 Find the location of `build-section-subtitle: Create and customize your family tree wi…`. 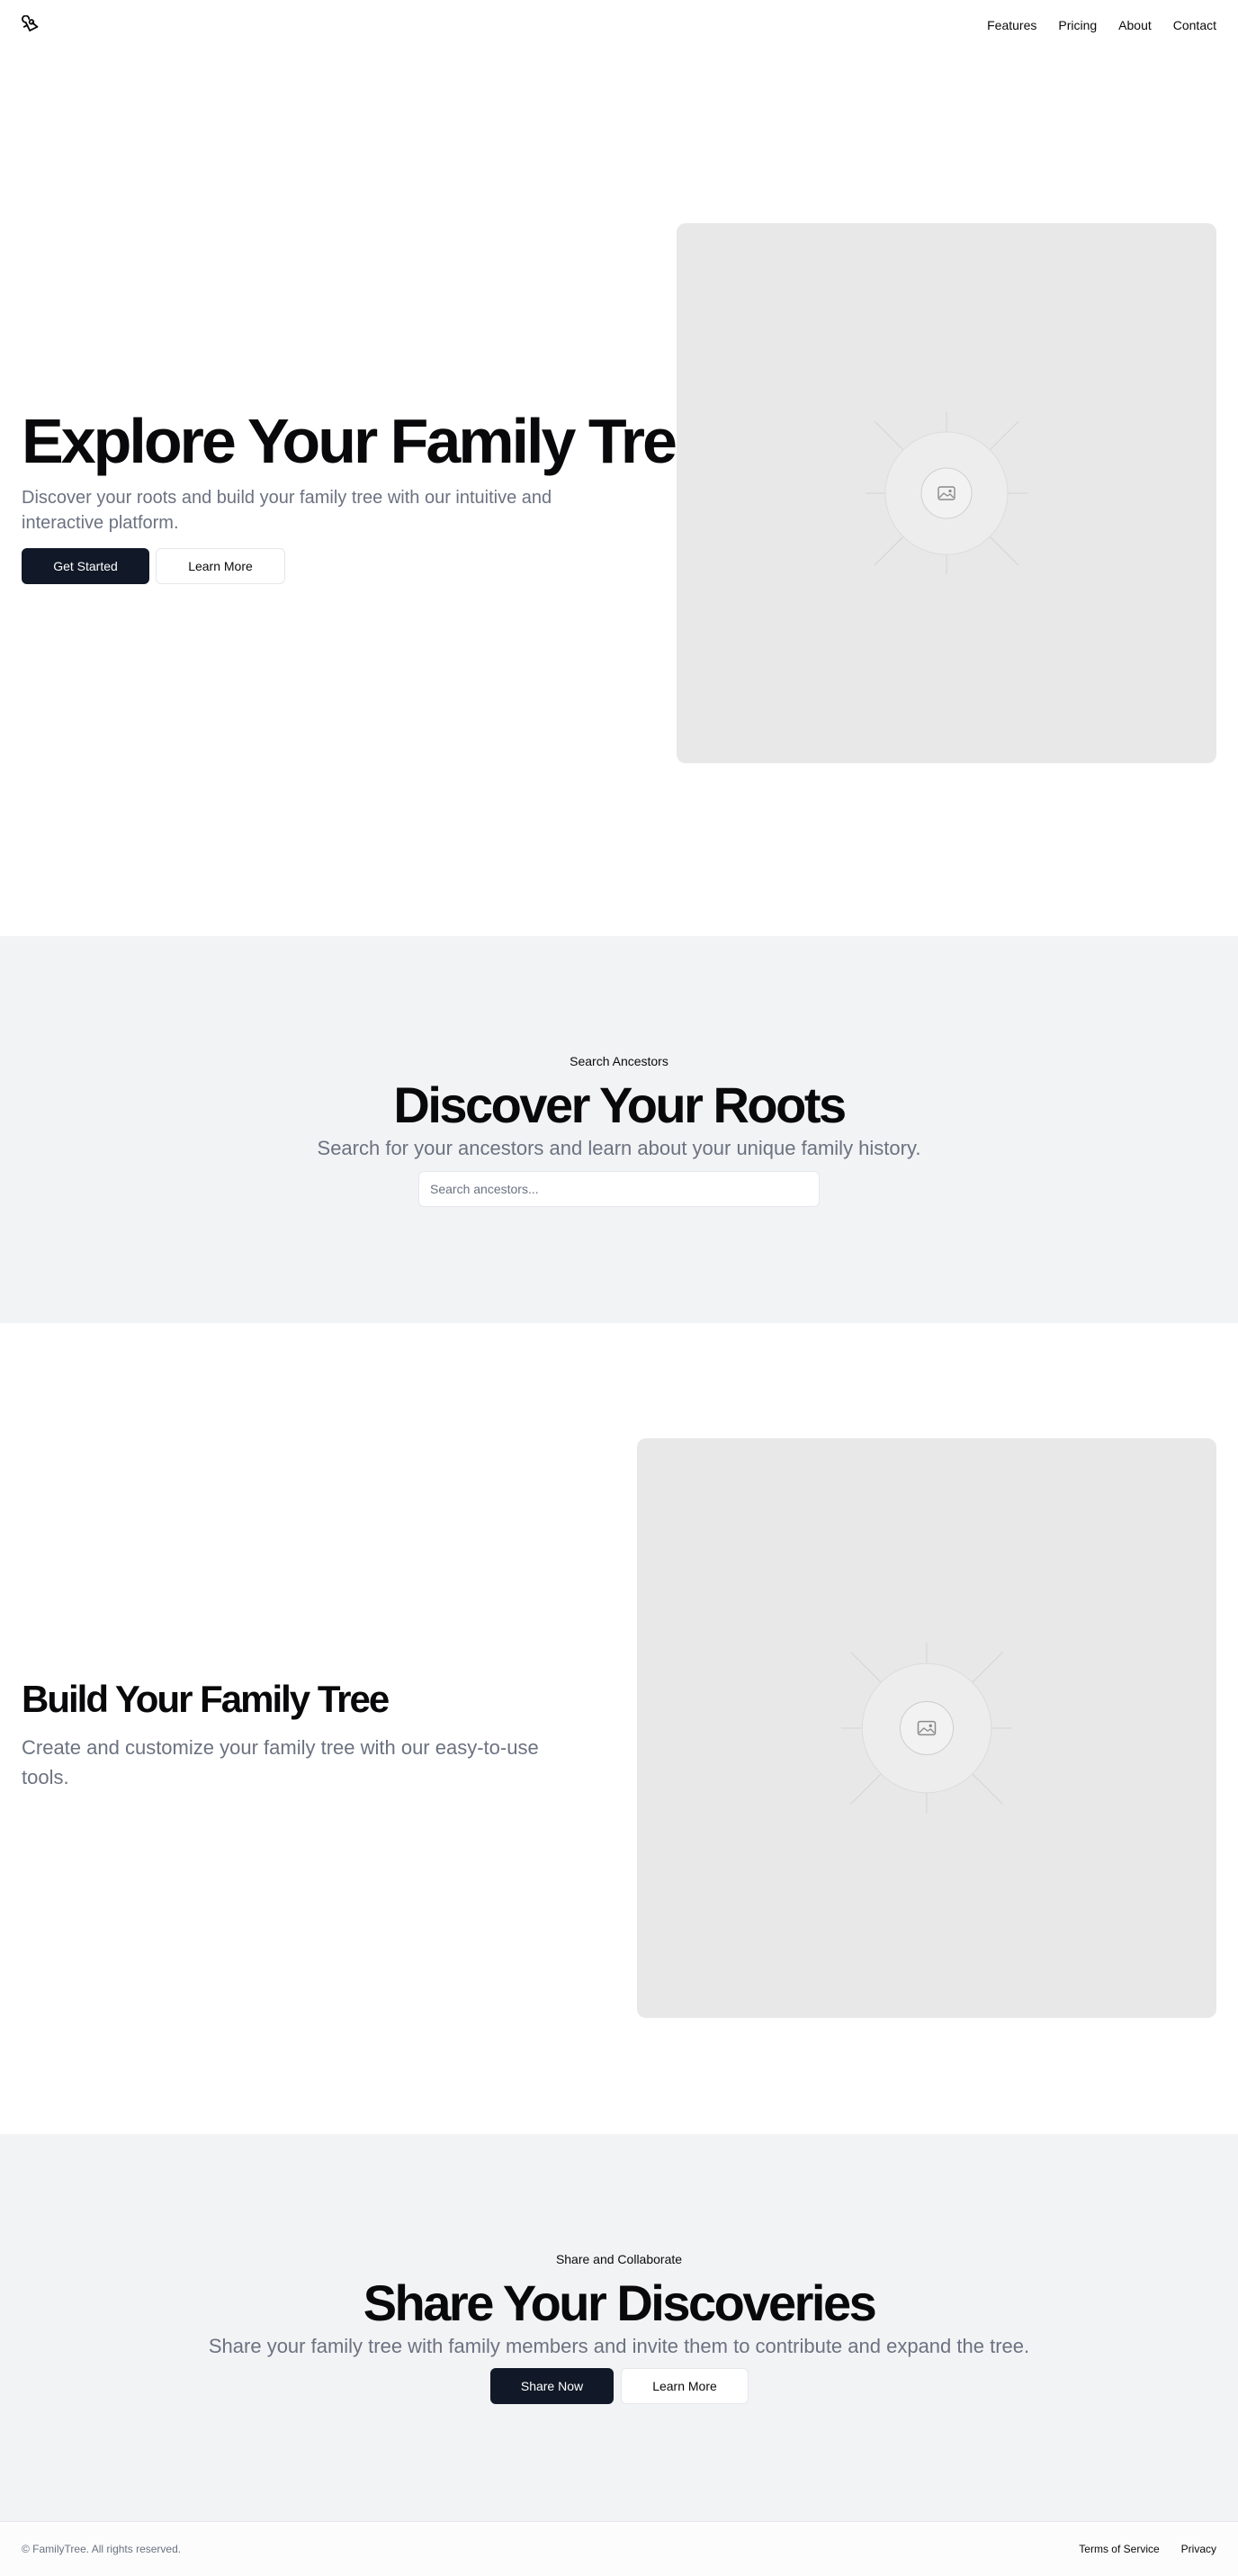

build-section-subtitle: Create and customize your family tree wi… is located at coordinates (280, 1762).